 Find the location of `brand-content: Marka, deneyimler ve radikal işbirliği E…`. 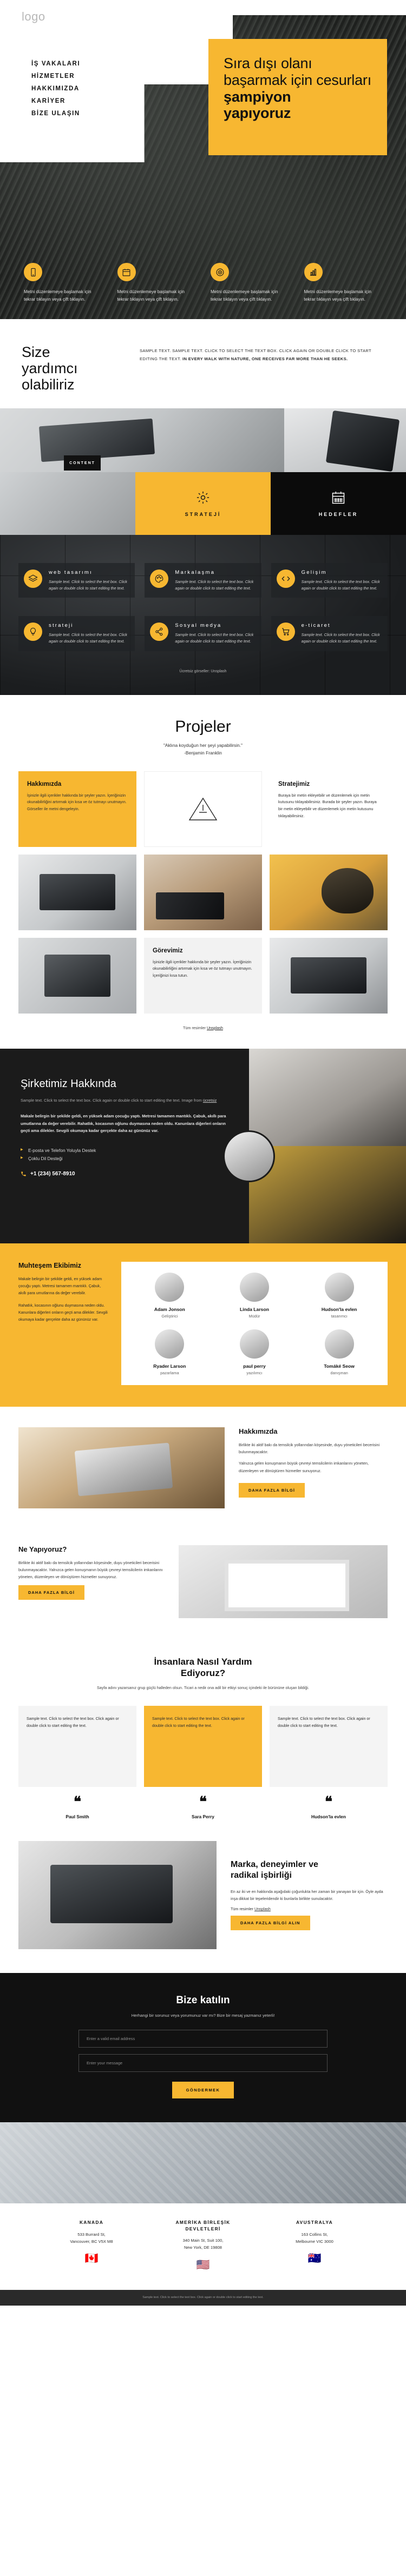

brand-content: Marka, deneyimler ve radikal işbirliği E… is located at coordinates (309, 1895).